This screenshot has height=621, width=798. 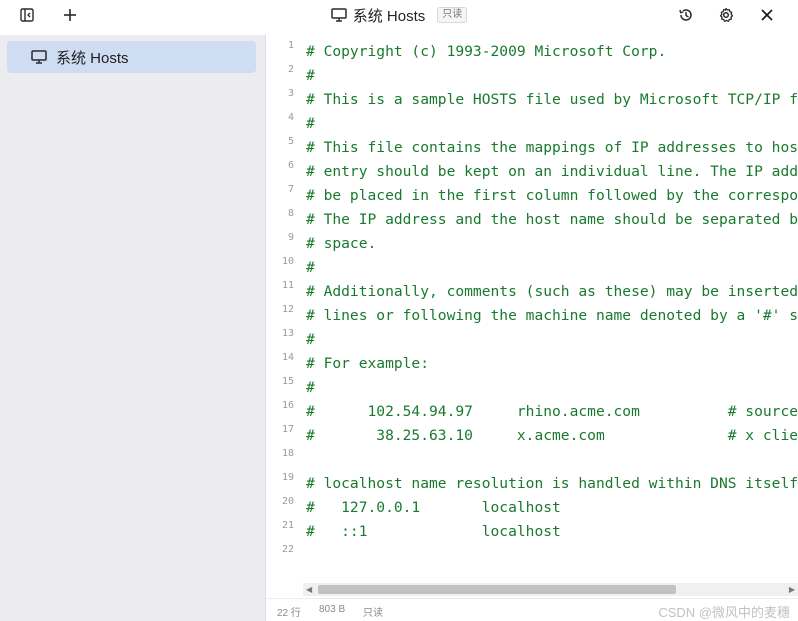 What do you see at coordinates (92, 58) in the screenshot?
I see `sidebar-item-label: 系统 Hosts` at bounding box center [92, 58].